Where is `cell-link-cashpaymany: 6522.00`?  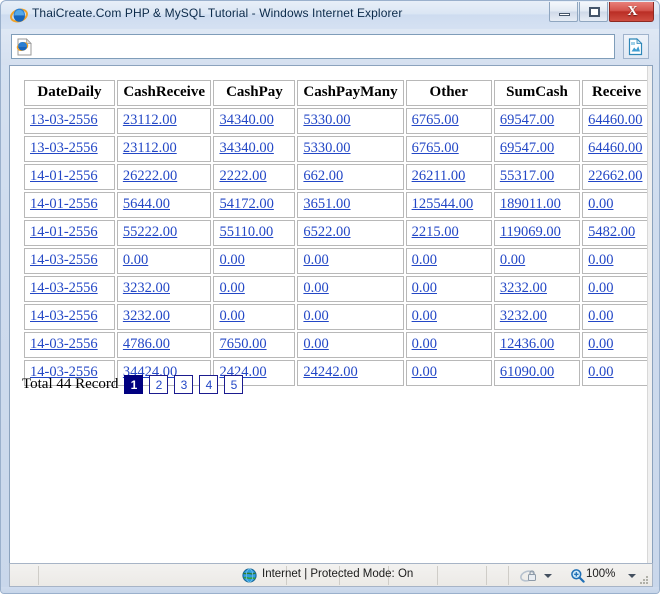
cell-link-cashpaymany: 6522.00 is located at coordinates (326, 232).